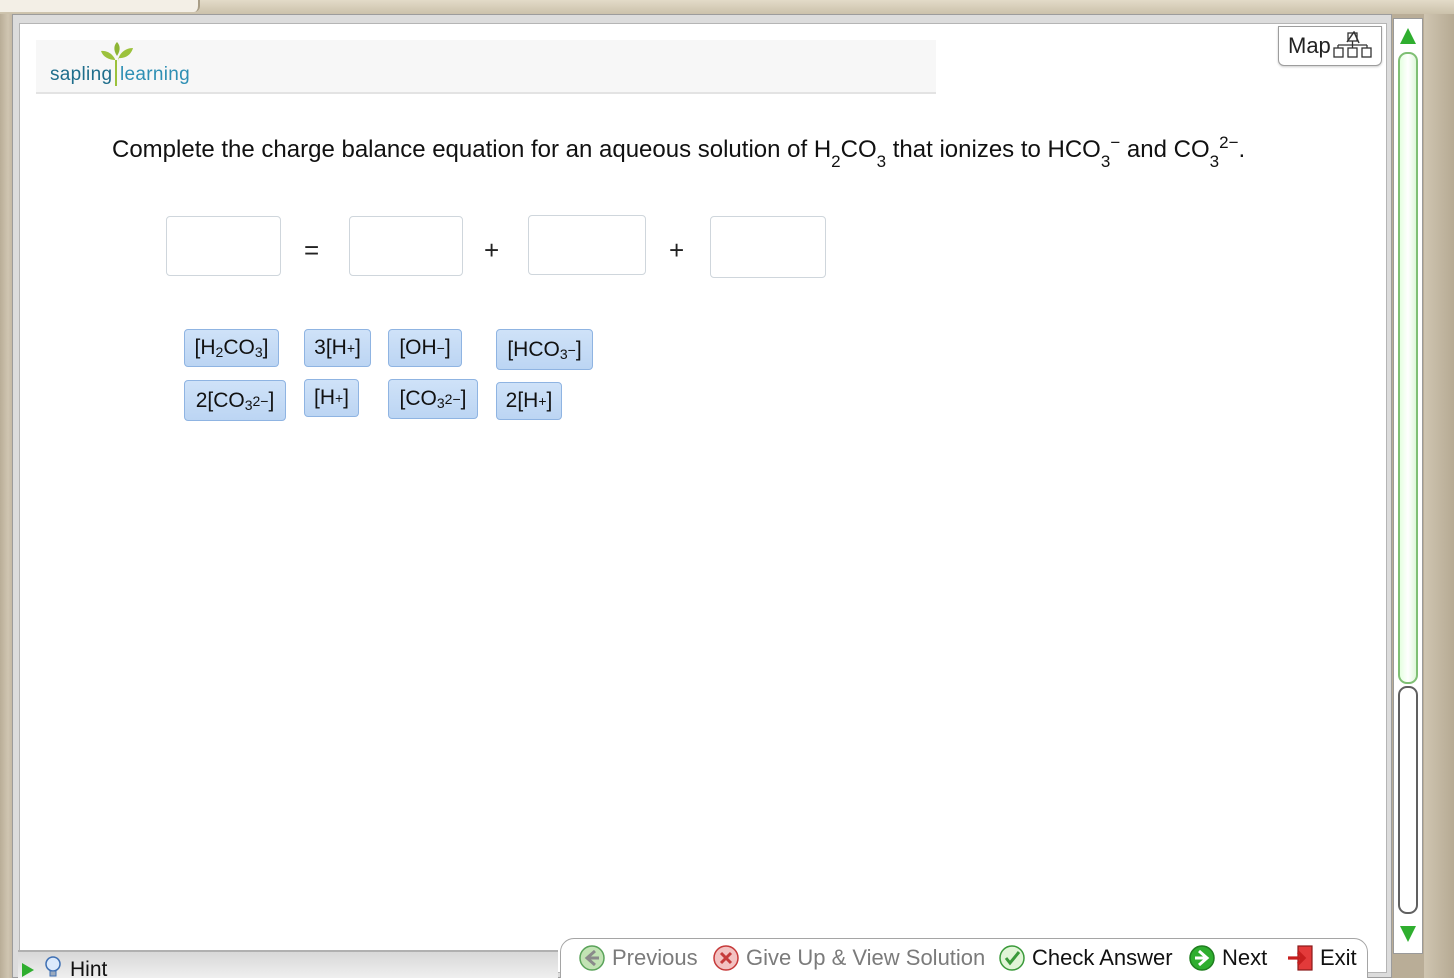  Describe the element at coordinates (1300, 958) in the screenshot. I see `exit-door-icon` at that location.